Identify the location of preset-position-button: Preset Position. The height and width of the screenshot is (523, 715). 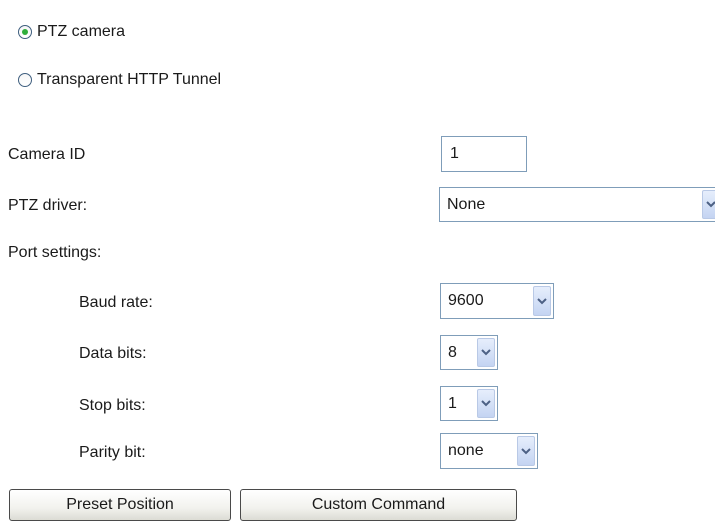
(120, 505).